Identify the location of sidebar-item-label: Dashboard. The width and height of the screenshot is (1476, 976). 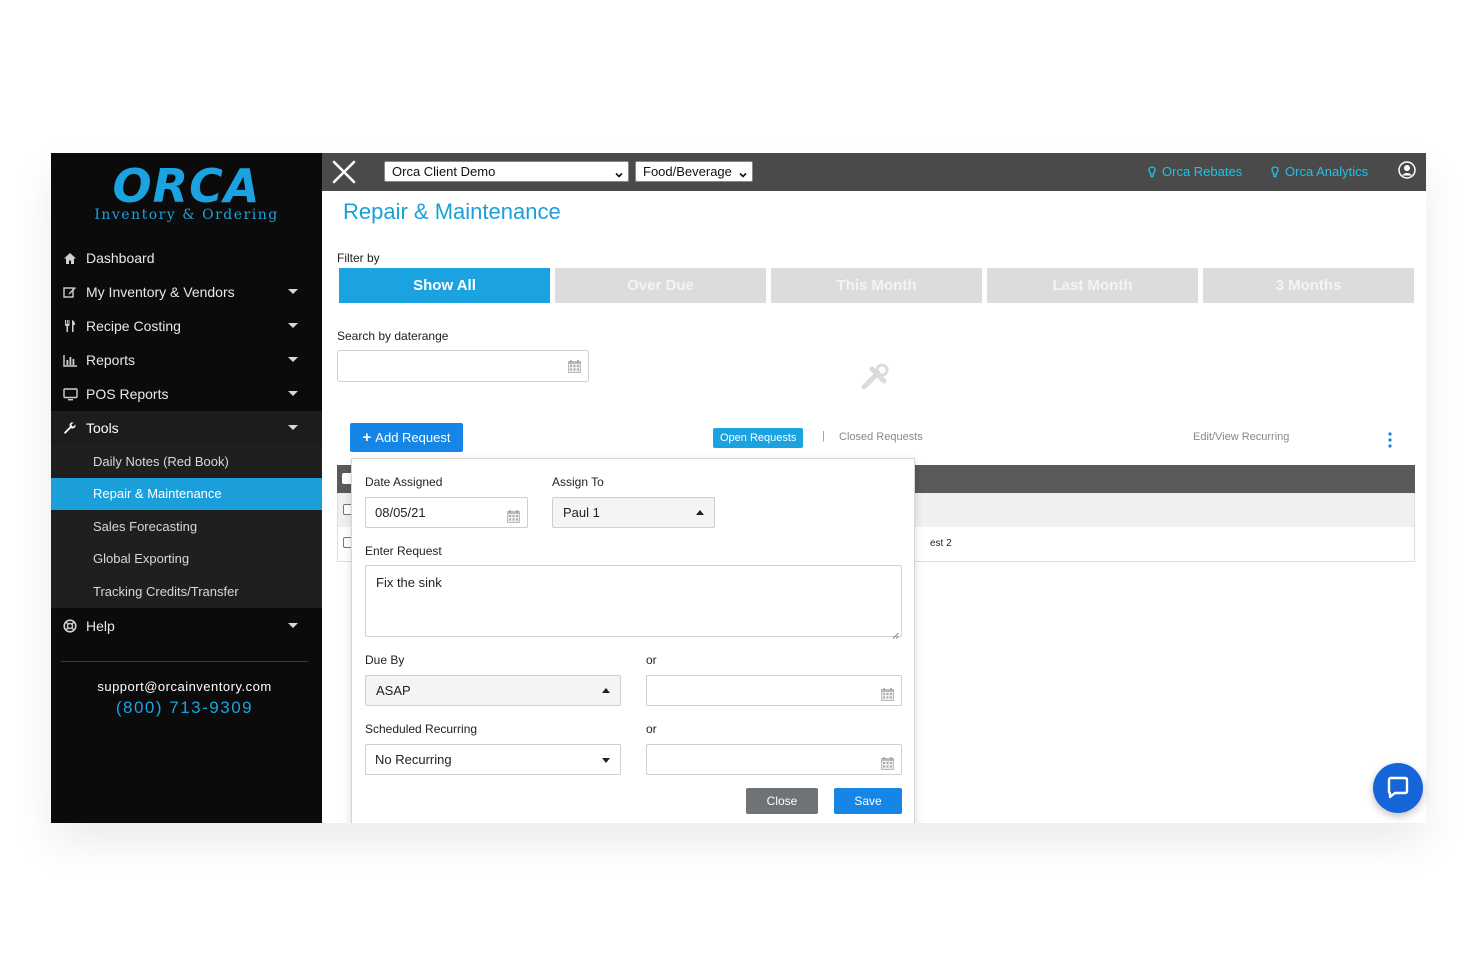
(120, 258).